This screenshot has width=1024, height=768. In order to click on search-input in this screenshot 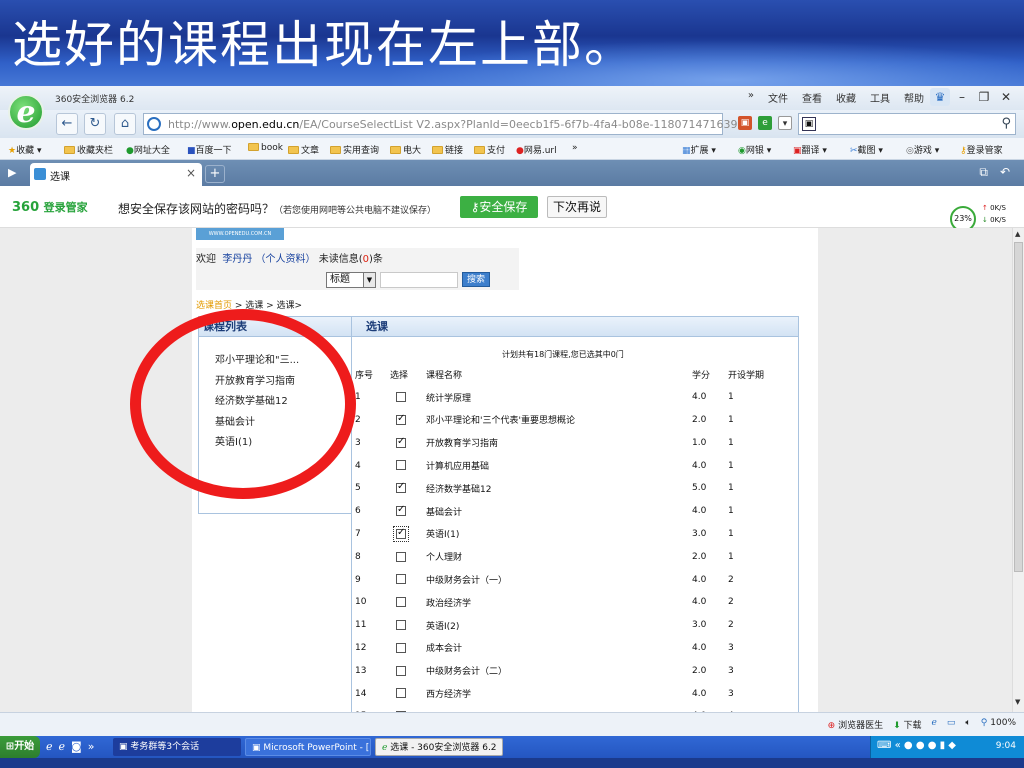, I will do `click(419, 280)`.